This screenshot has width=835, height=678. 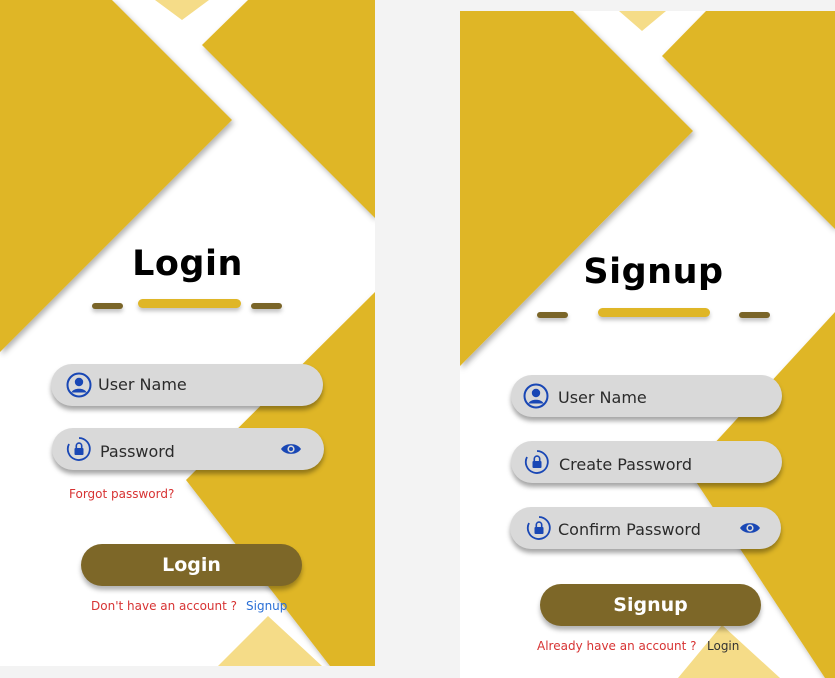 What do you see at coordinates (650, 605) in the screenshot?
I see `signup-button: Signup` at bounding box center [650, 605].